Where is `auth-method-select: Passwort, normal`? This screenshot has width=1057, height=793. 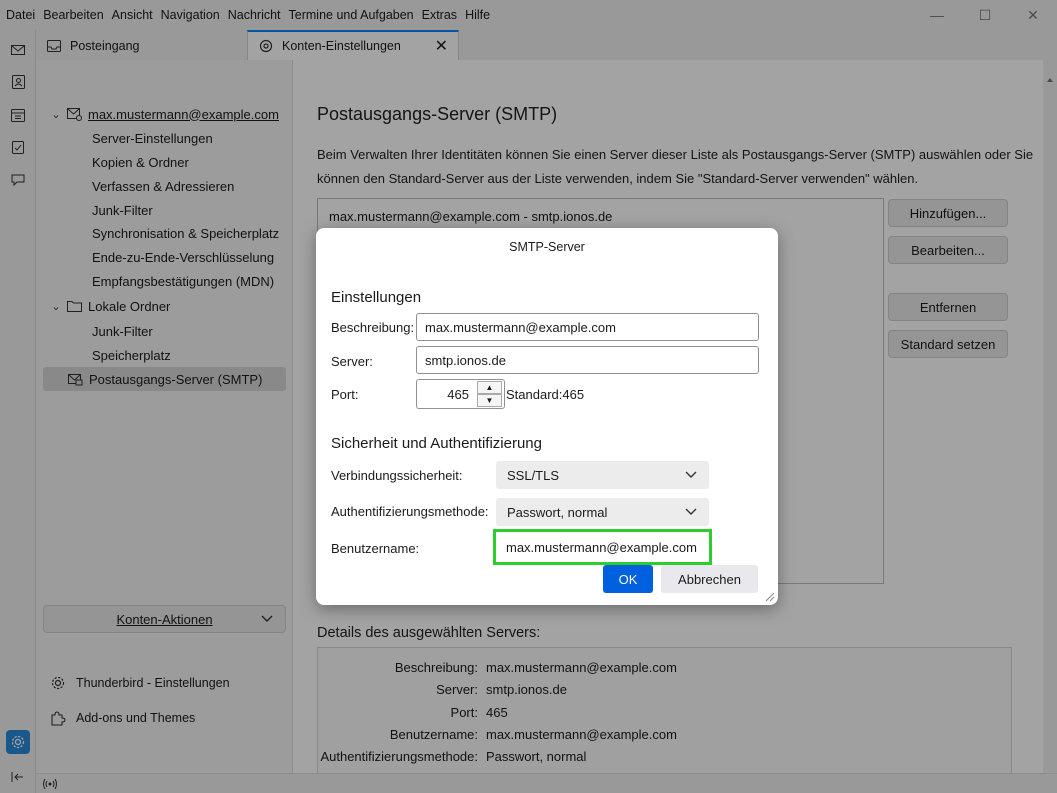 auth-method-select: Passwort, normal is located at coordinates (602, 512).